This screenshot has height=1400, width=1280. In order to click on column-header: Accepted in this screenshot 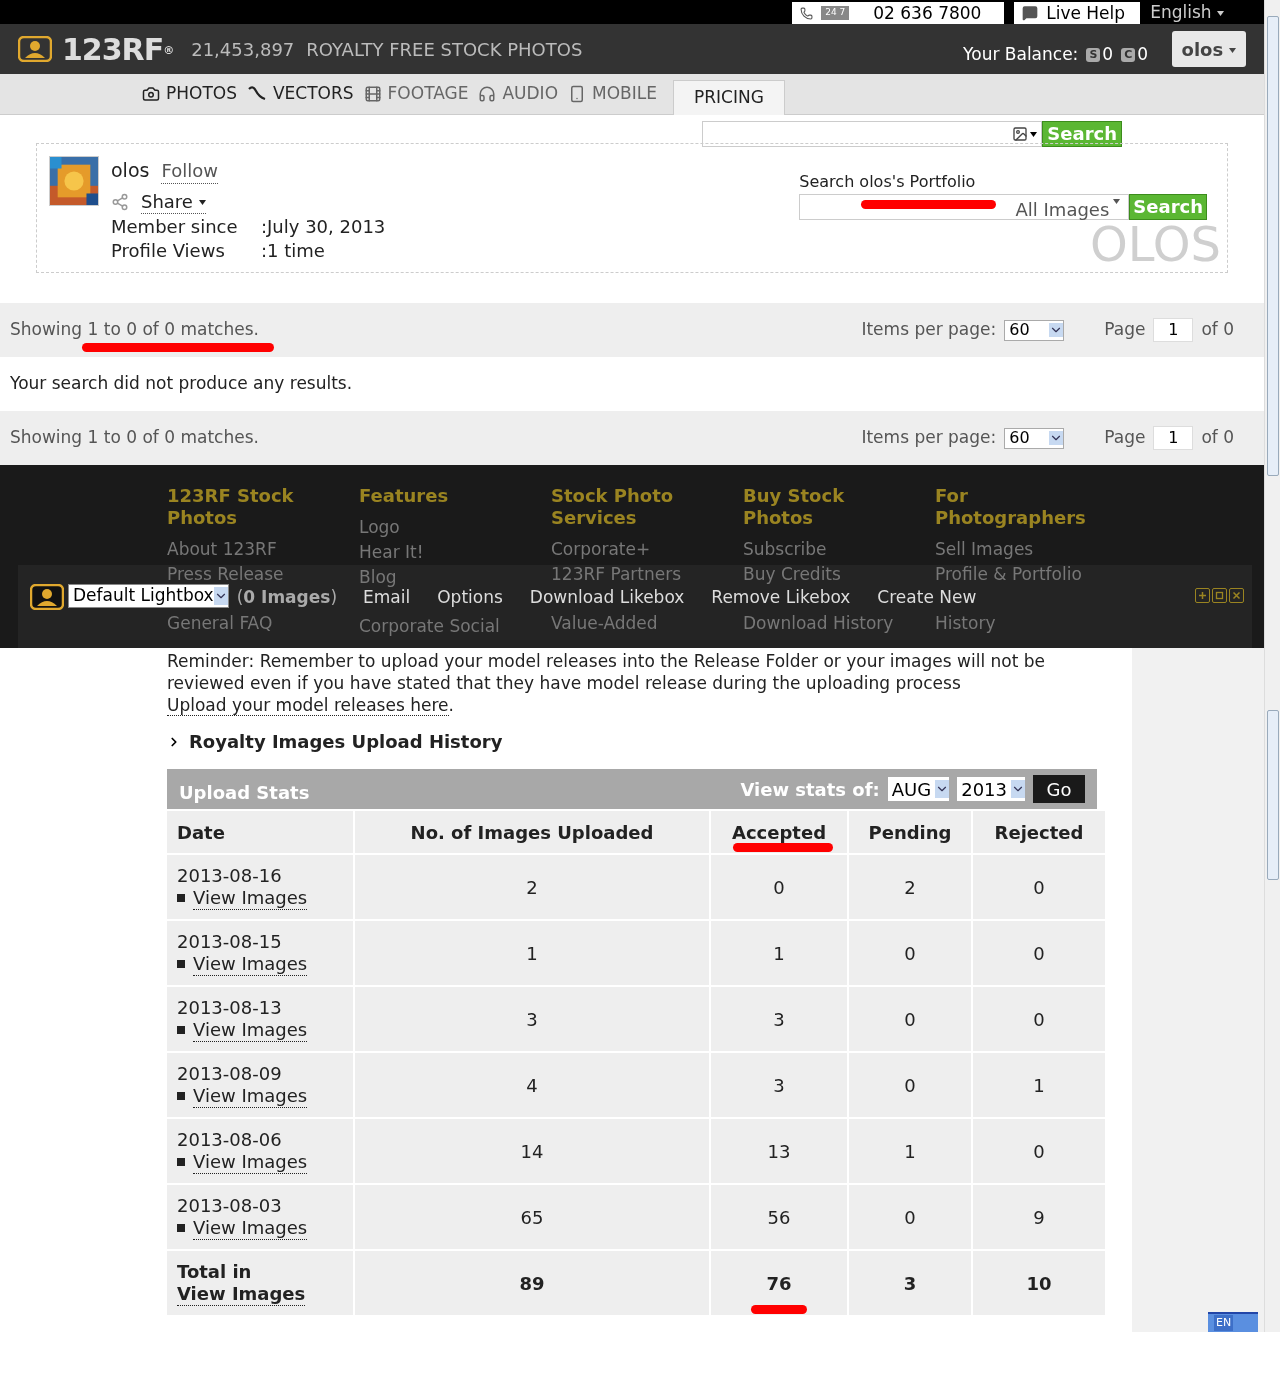, I will do `click(779, 832)`.